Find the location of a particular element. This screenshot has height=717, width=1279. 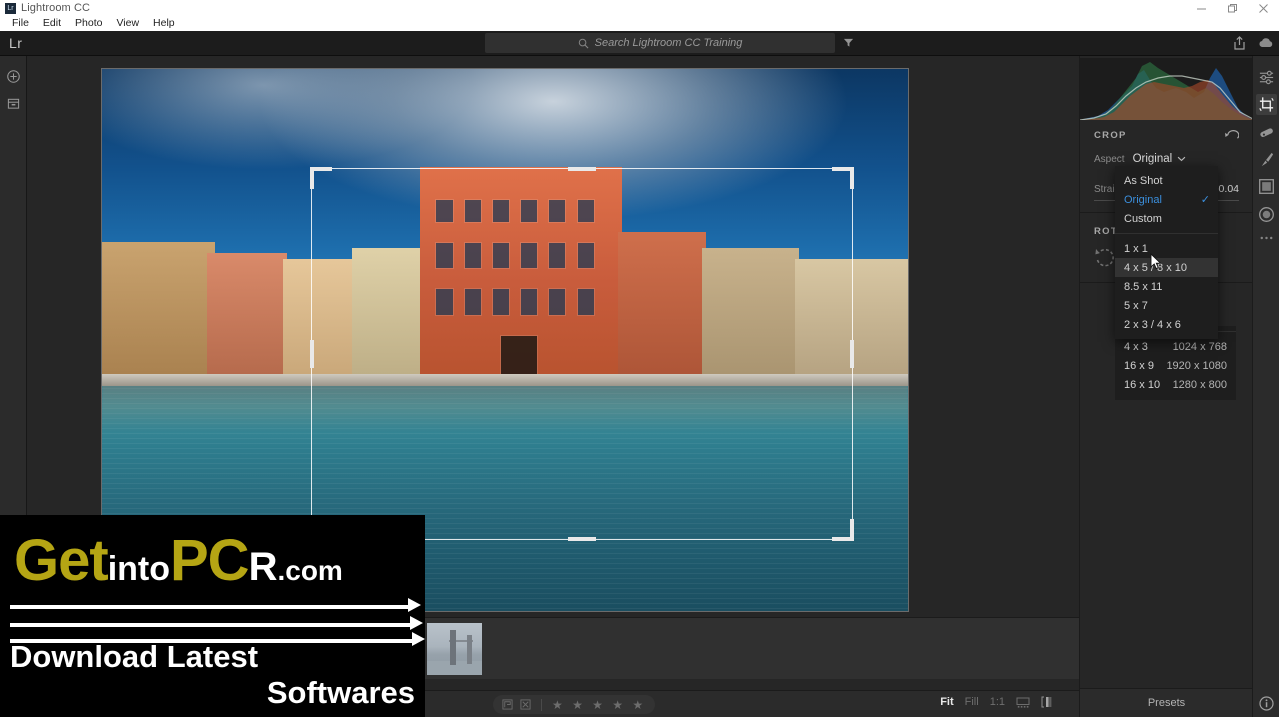

filter-icon is located at coordinates (848, 42).